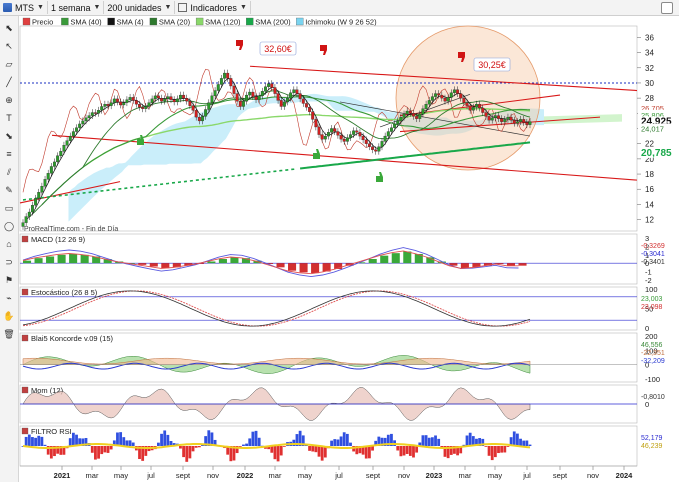 The width and height of the screenshot is (679, 482). Describe the element at coordinates (652, 446) in the screenshot. I see `indicator-value-label: 46,239` at that location.